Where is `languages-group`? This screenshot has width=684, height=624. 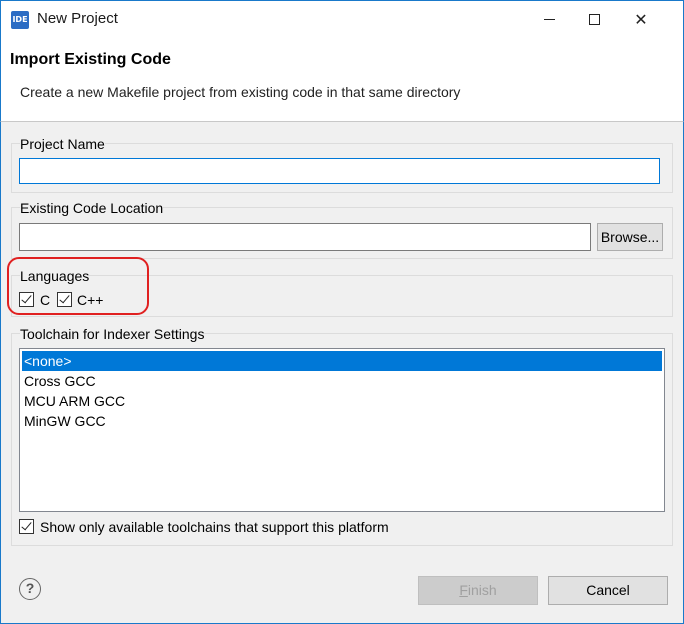
languages-group is located at coordinates (342, 296).